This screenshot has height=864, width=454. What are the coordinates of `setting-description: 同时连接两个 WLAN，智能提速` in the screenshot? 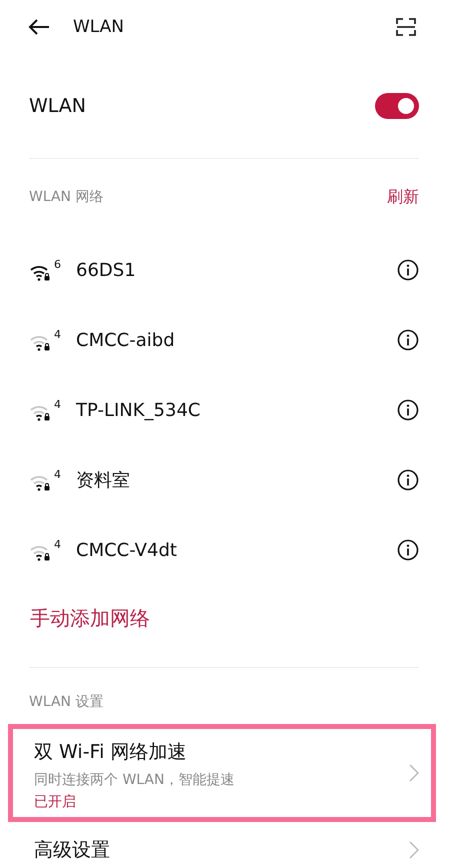 It's located at (134, 780).